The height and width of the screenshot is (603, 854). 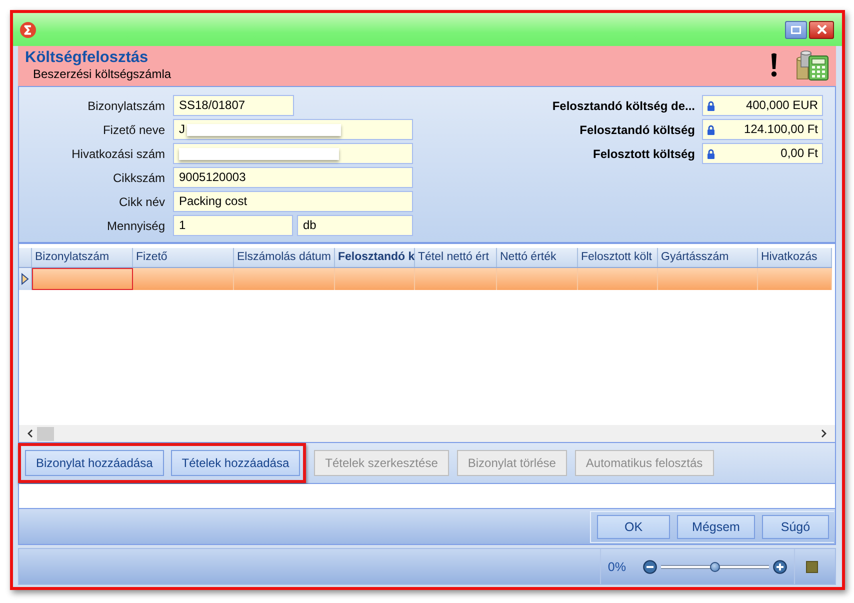 What do you see at coordinates (30, 433) in the screenshot?
I see `scroll-left-icon` at bounding box center [30, 433].